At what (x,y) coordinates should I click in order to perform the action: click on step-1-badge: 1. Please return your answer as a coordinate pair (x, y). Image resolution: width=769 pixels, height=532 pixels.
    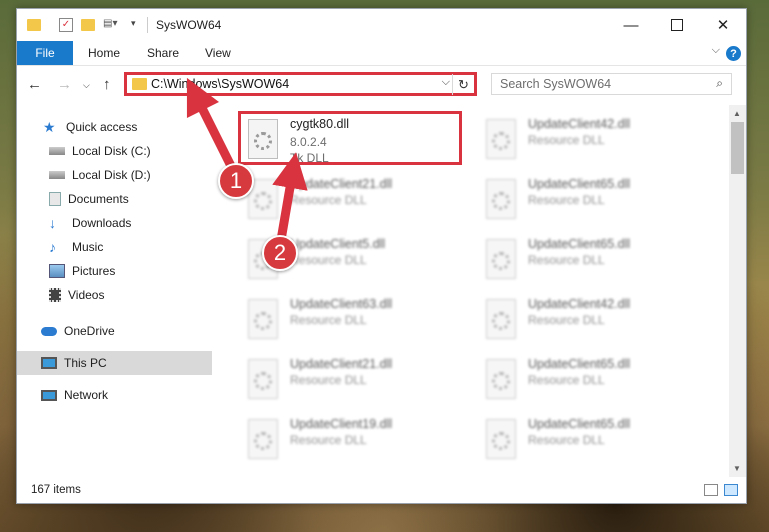
    Looking at the image, I should click on (236, 181).